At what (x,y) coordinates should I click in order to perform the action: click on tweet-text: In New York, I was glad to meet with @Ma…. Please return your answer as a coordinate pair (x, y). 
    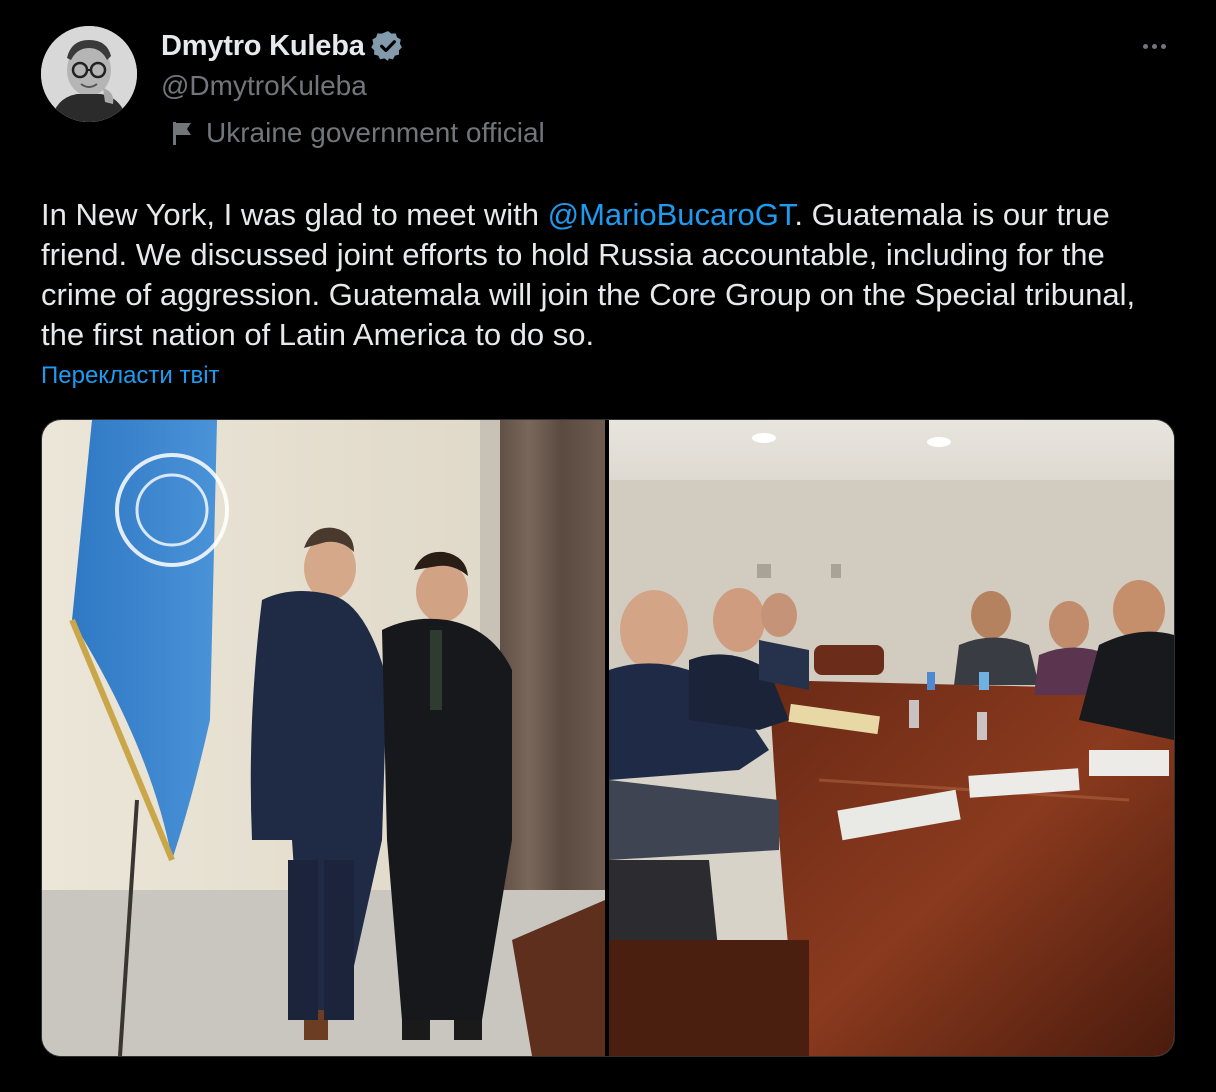
    Looking at the image, I should click on (611, 275).